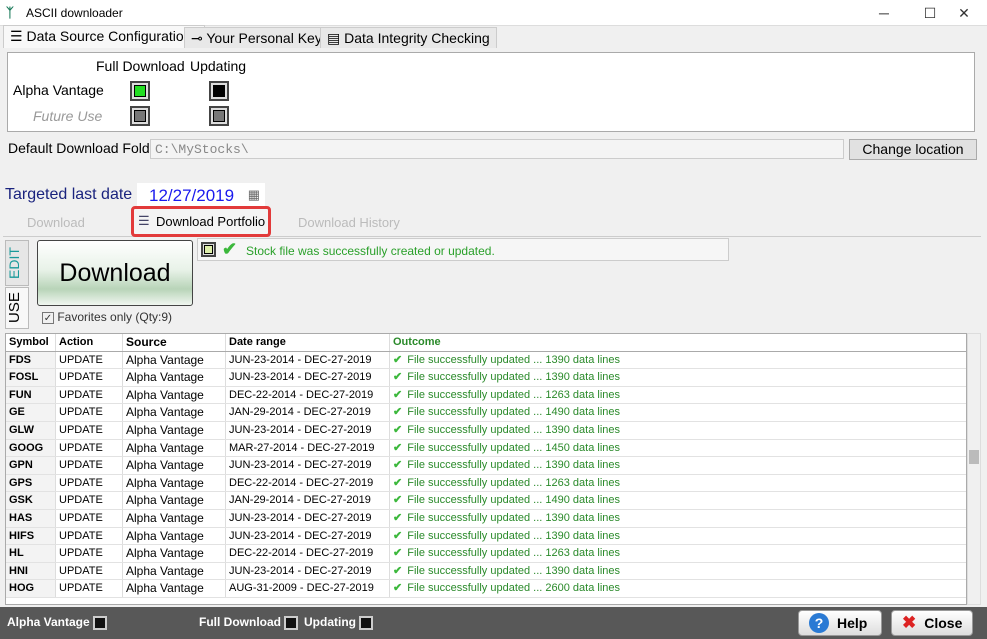 The width and height of the screenshot is (987, 639). I want to click on cell-date-range: DEC-22-2014 - DEC-27-2019, so click(308, 553).